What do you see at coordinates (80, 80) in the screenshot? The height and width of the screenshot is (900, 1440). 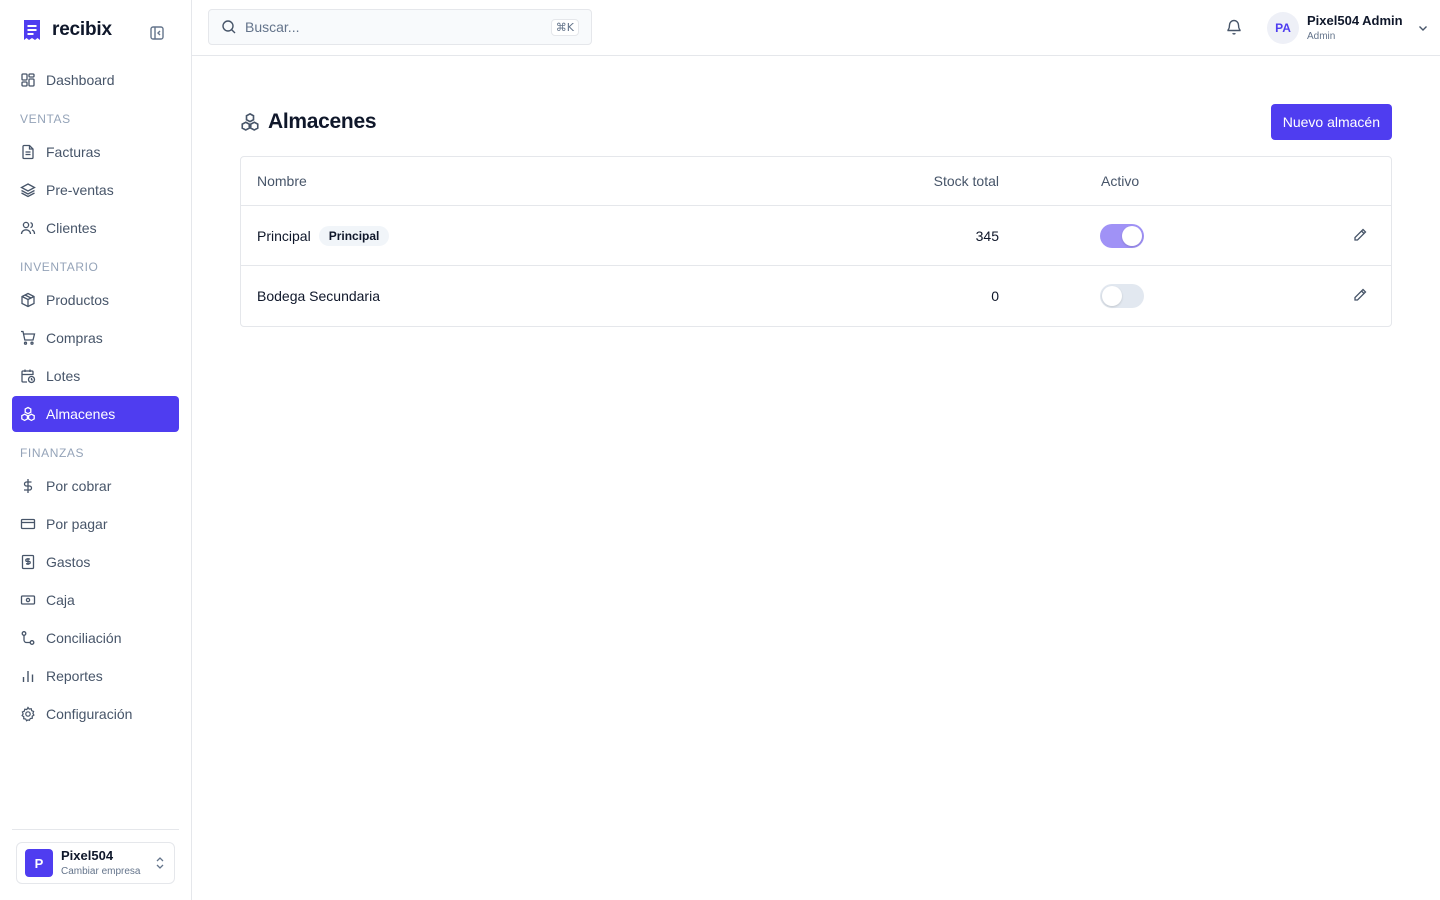 I see `sidebar-item-label: Dashboard` at bounding box center [80, 80].